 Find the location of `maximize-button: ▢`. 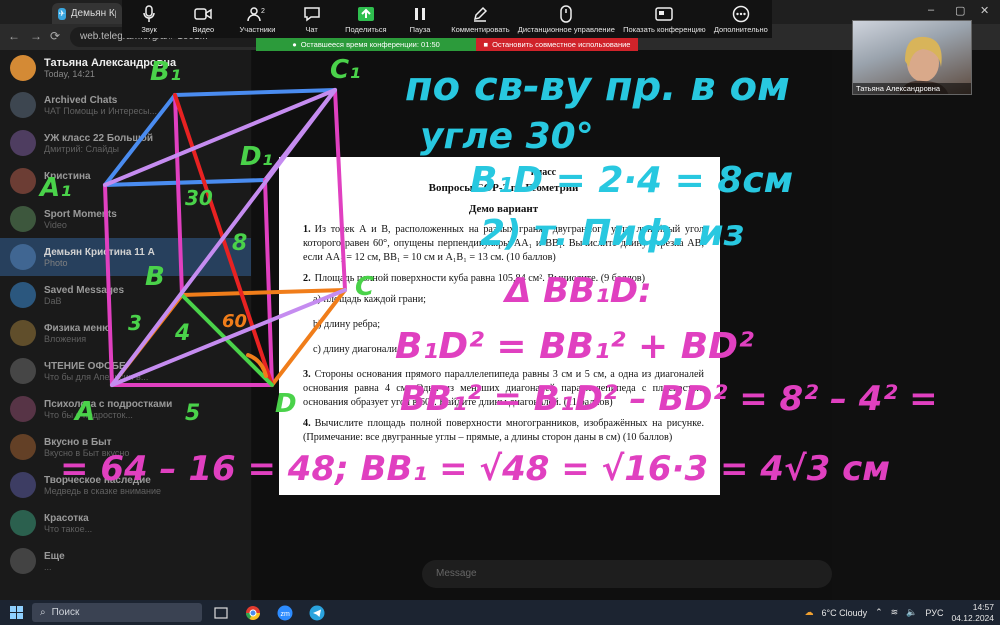

maximize-button: ▢ is located at coordinates (960, 10).